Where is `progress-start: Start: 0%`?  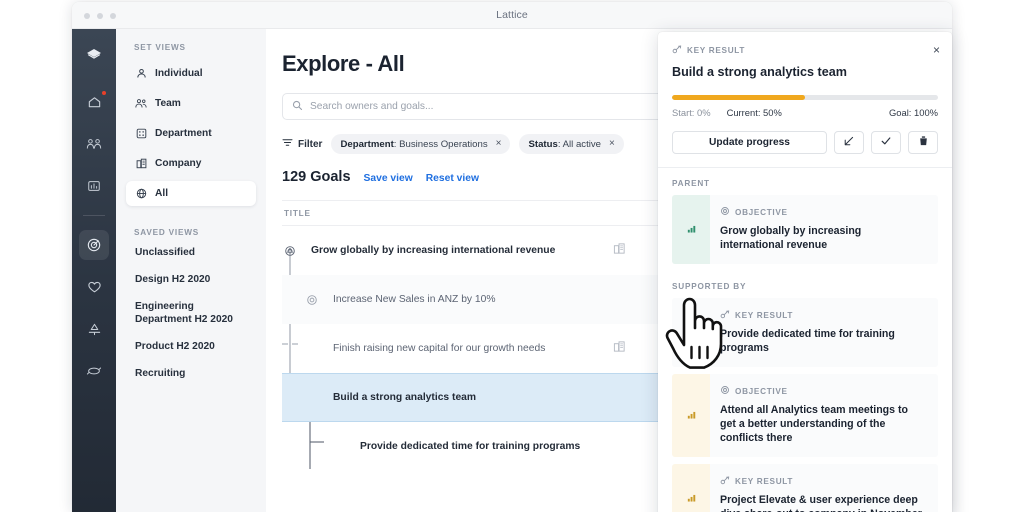
progress-start: Start: 0% is located at coordinates (691, 112).